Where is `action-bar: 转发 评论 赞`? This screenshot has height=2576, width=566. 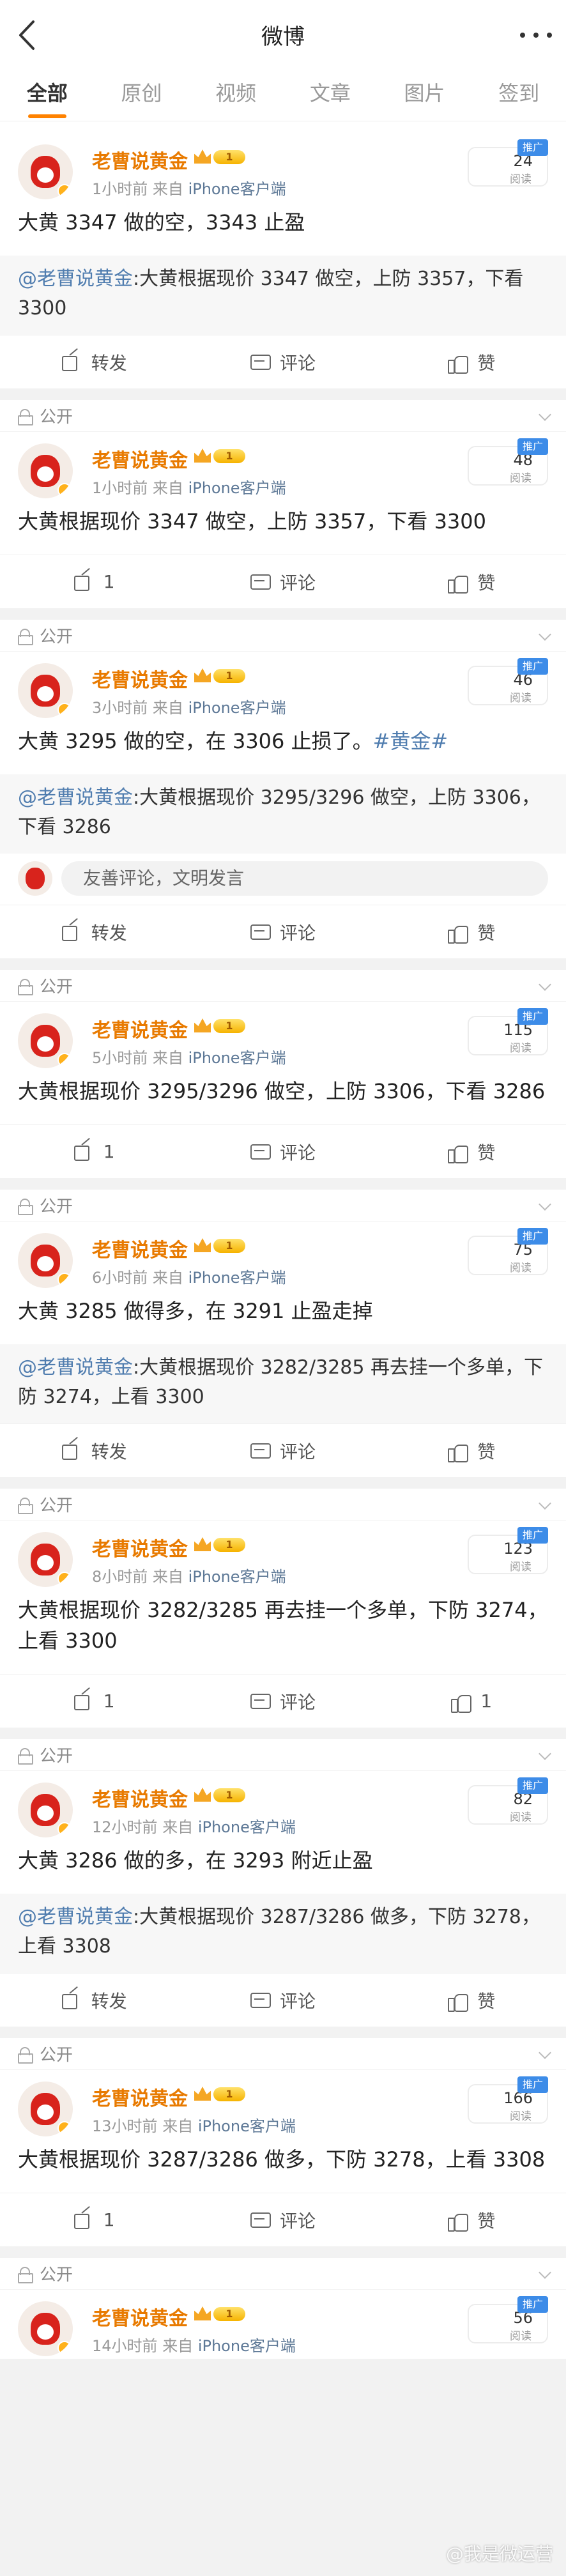
action-bar: 转发 评论 赞 is located at coordinates (283, 931).